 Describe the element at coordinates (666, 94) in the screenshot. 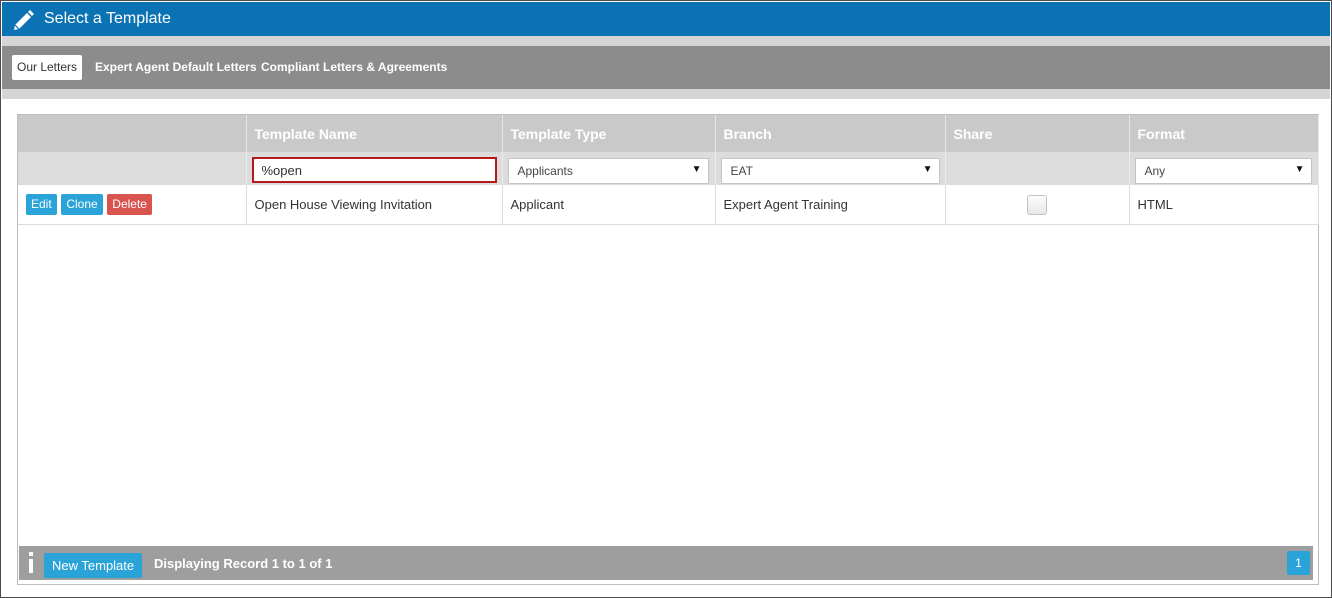

I see `divider-bottom` at that location.